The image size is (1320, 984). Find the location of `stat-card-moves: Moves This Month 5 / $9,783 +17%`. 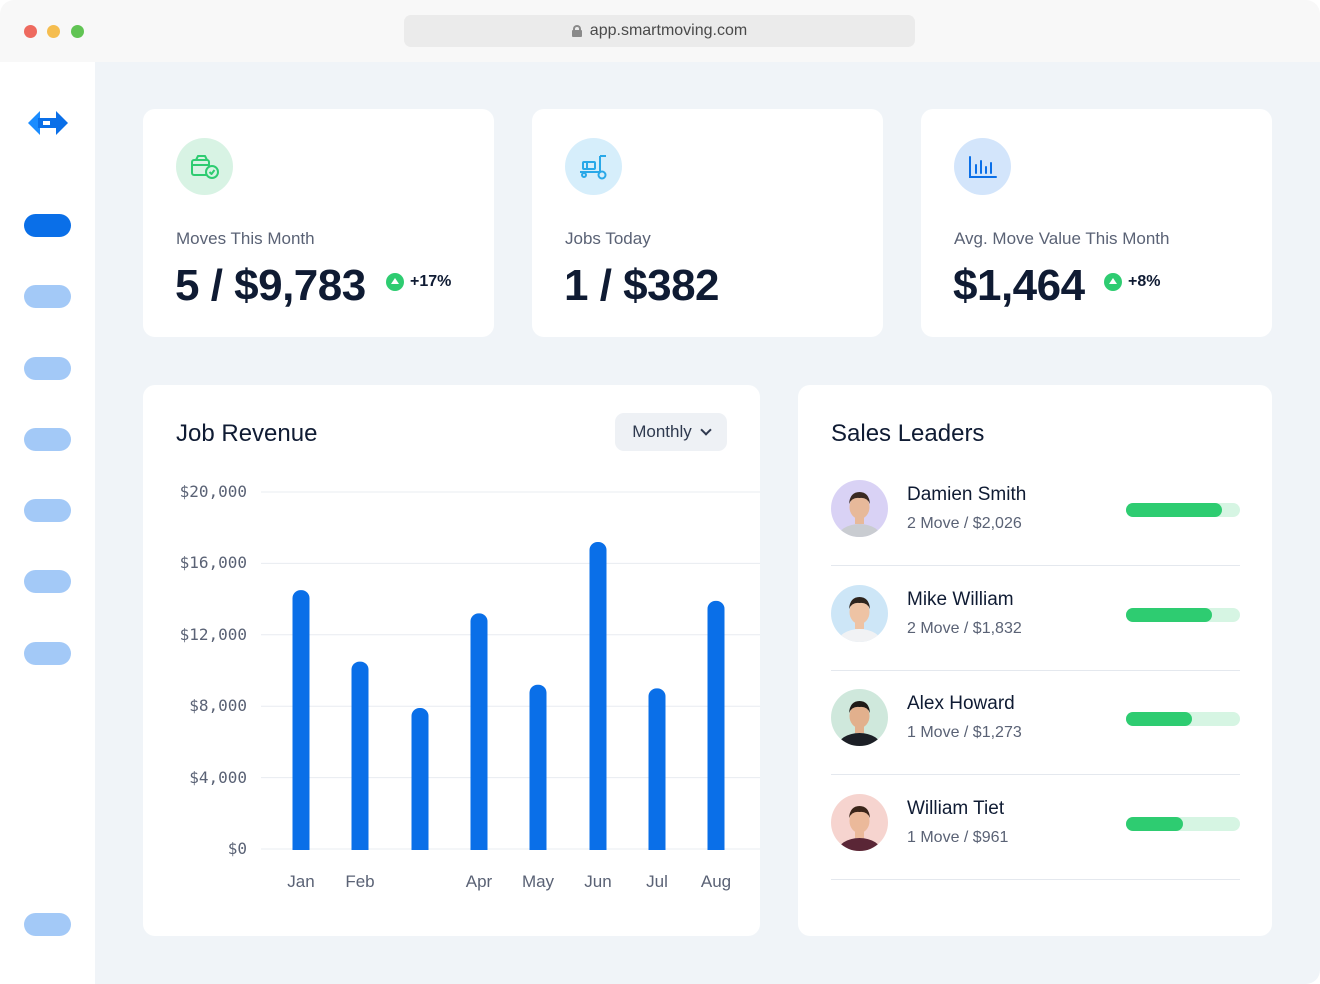

stat-card-moves: Moves This Month 5 / $9,783 +17% is located at coordinates (318, 223).